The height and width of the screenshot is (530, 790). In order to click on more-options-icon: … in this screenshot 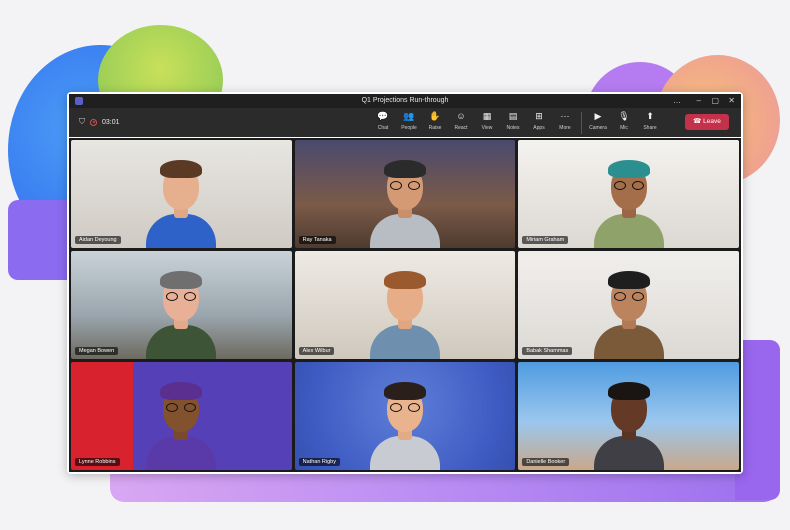, I will do `click(677, 100)`.